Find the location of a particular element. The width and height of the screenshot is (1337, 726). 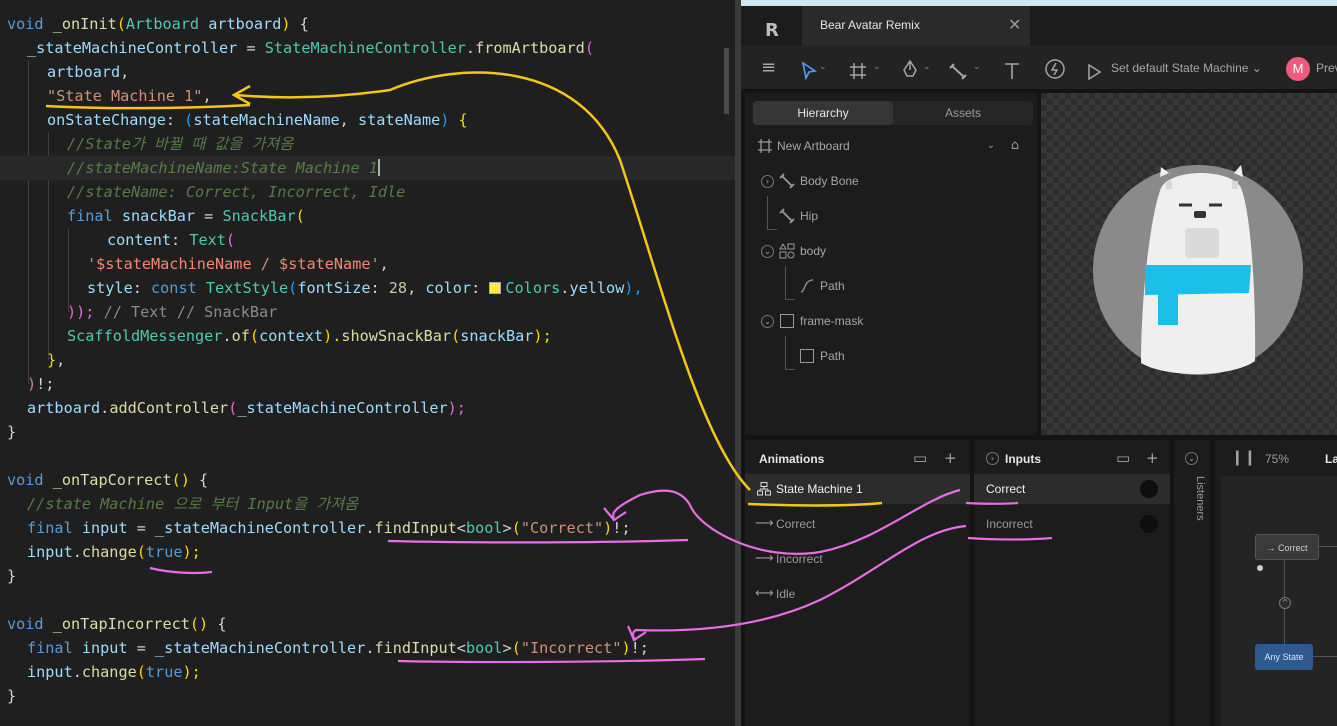

play-icon is located at coordinates (1094, 72).